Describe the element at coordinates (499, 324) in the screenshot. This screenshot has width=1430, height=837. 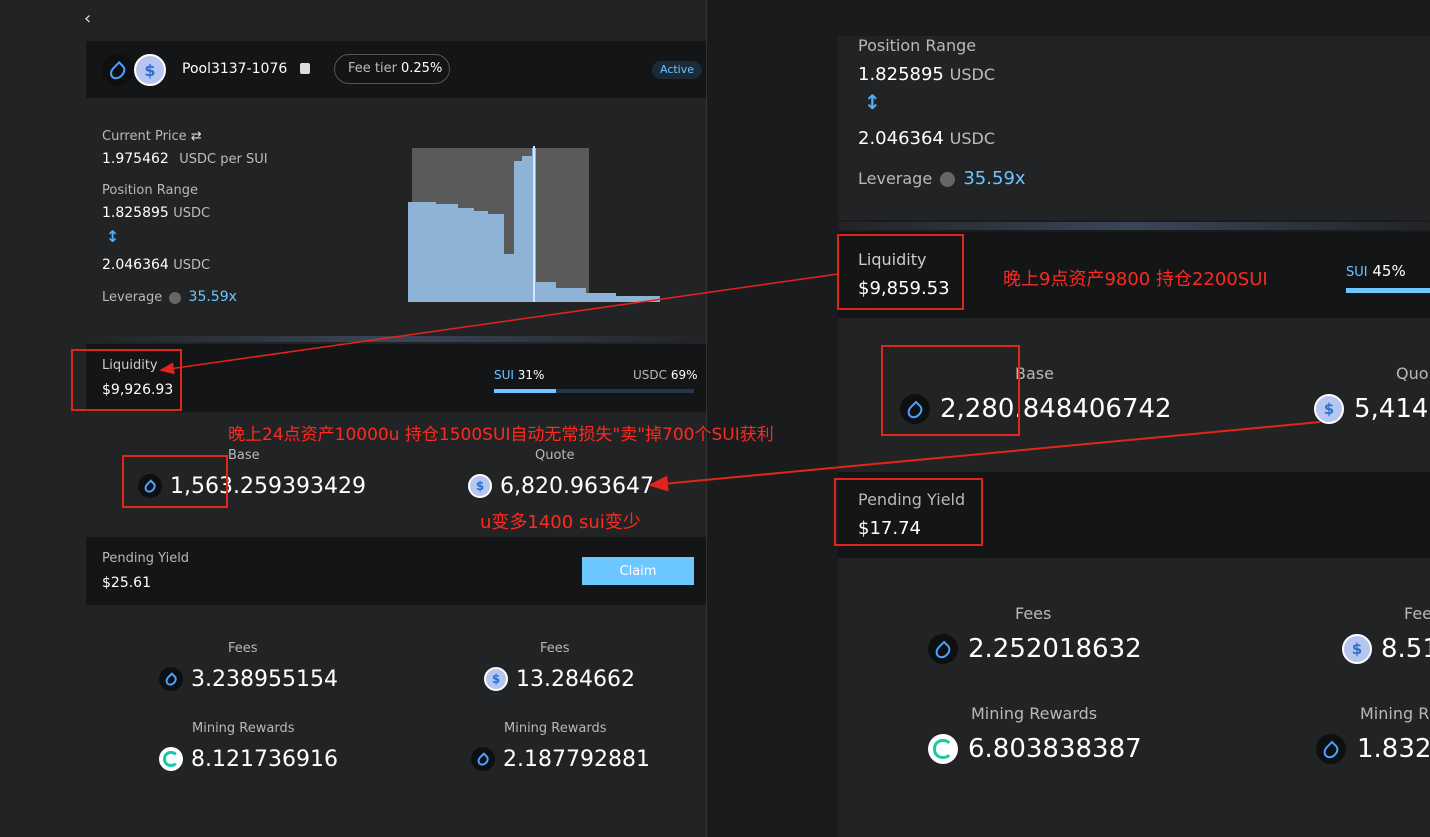
I see `arrow-liquidity` at that location.